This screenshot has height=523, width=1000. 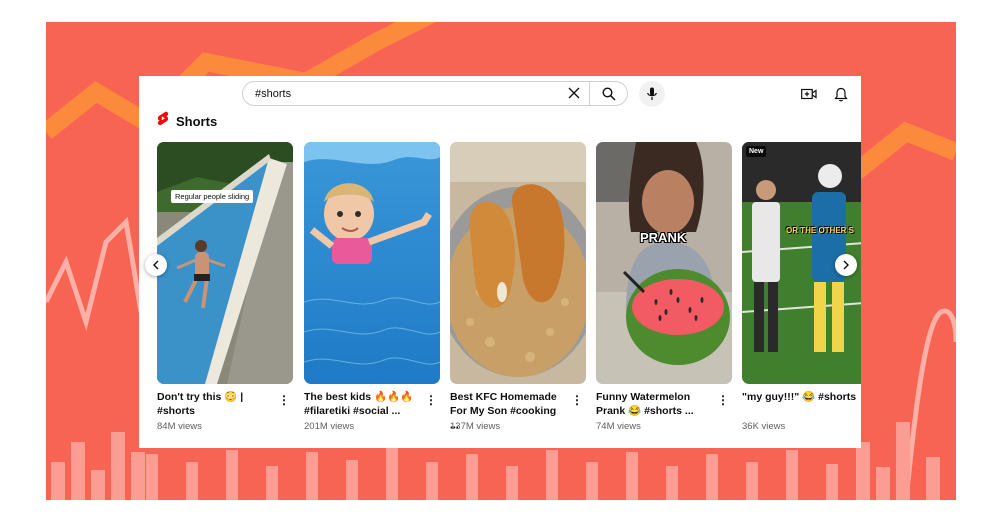 I want to click on search-divider, so click(x=589, y=93).